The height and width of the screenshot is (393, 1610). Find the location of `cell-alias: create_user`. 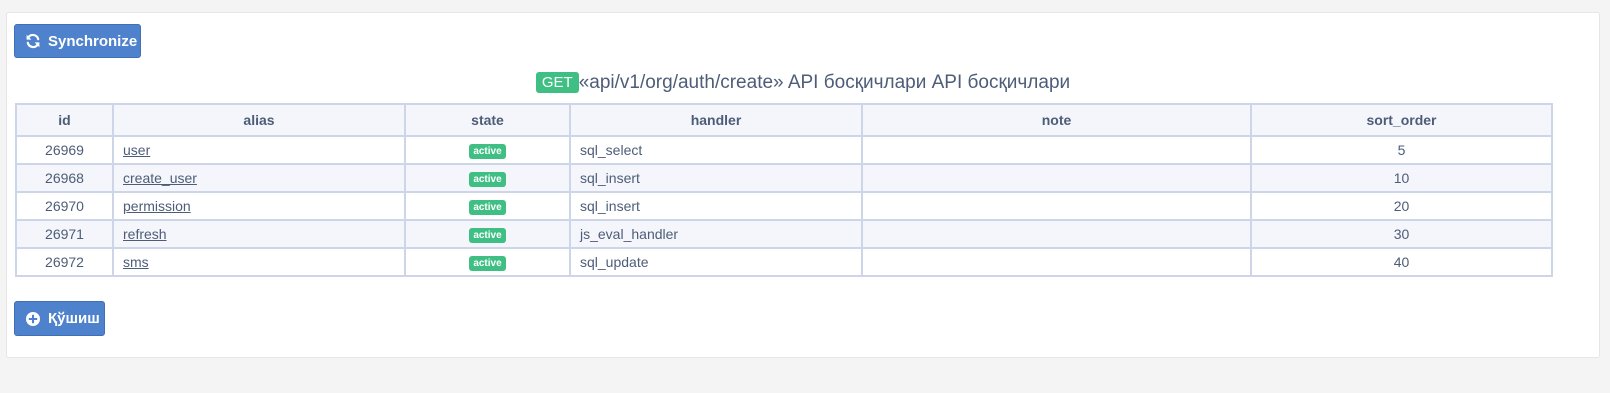

cell-alias: create_user is located at coordinates (259, 178).